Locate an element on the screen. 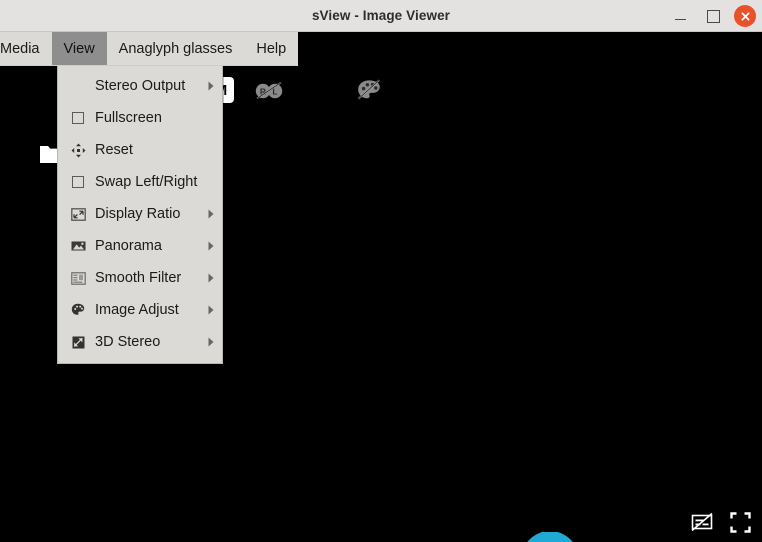 This screenshot has width=762, height=542. panorama-icon is located at coordinates (78, 246).